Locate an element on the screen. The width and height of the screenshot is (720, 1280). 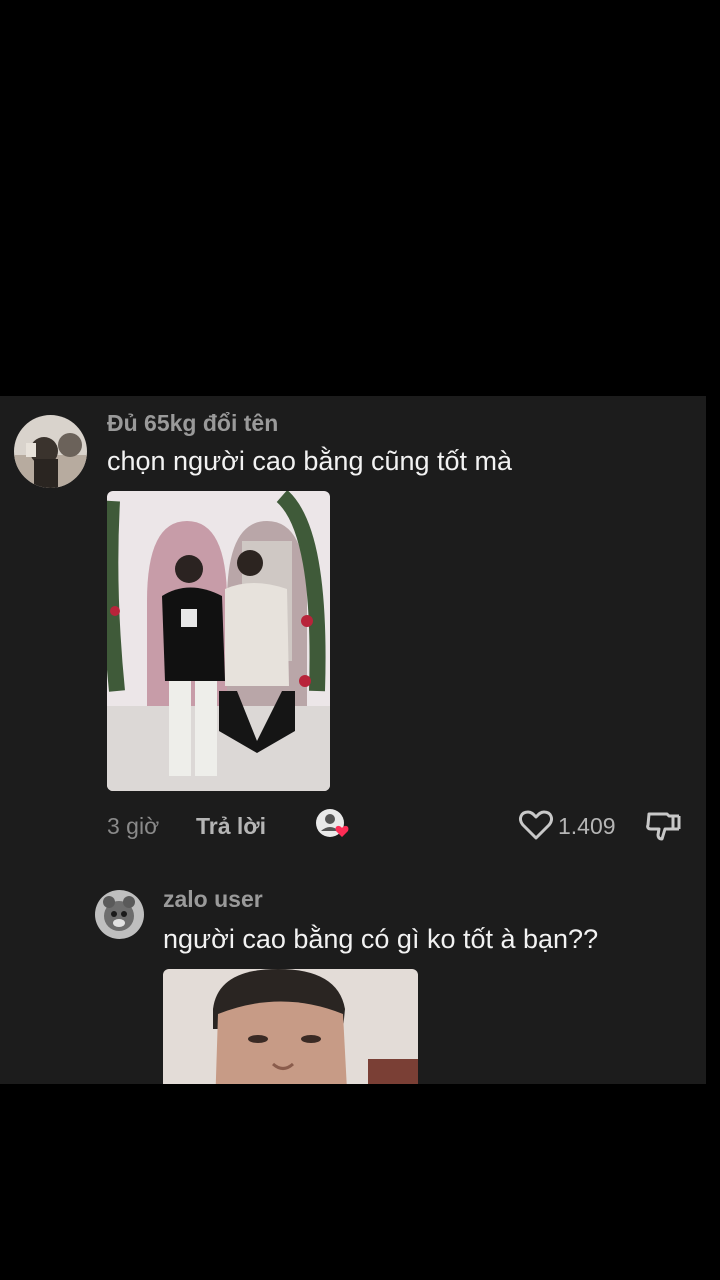
heart-outline-icon is located at coordinates (536, 825).